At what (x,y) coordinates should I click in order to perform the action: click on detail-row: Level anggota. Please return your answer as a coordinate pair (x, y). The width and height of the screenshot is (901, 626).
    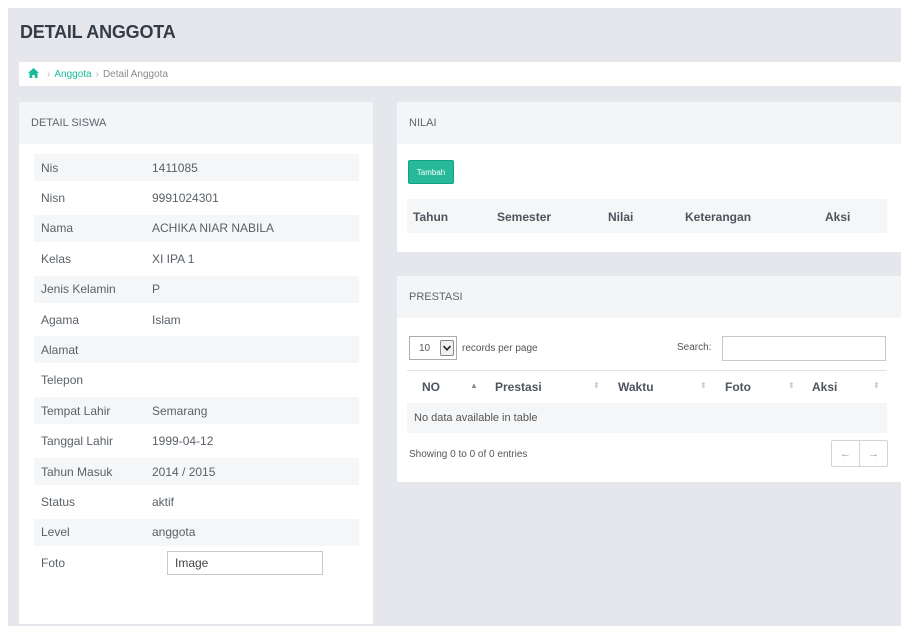
    Looking at the image, I should click on (196, 532).